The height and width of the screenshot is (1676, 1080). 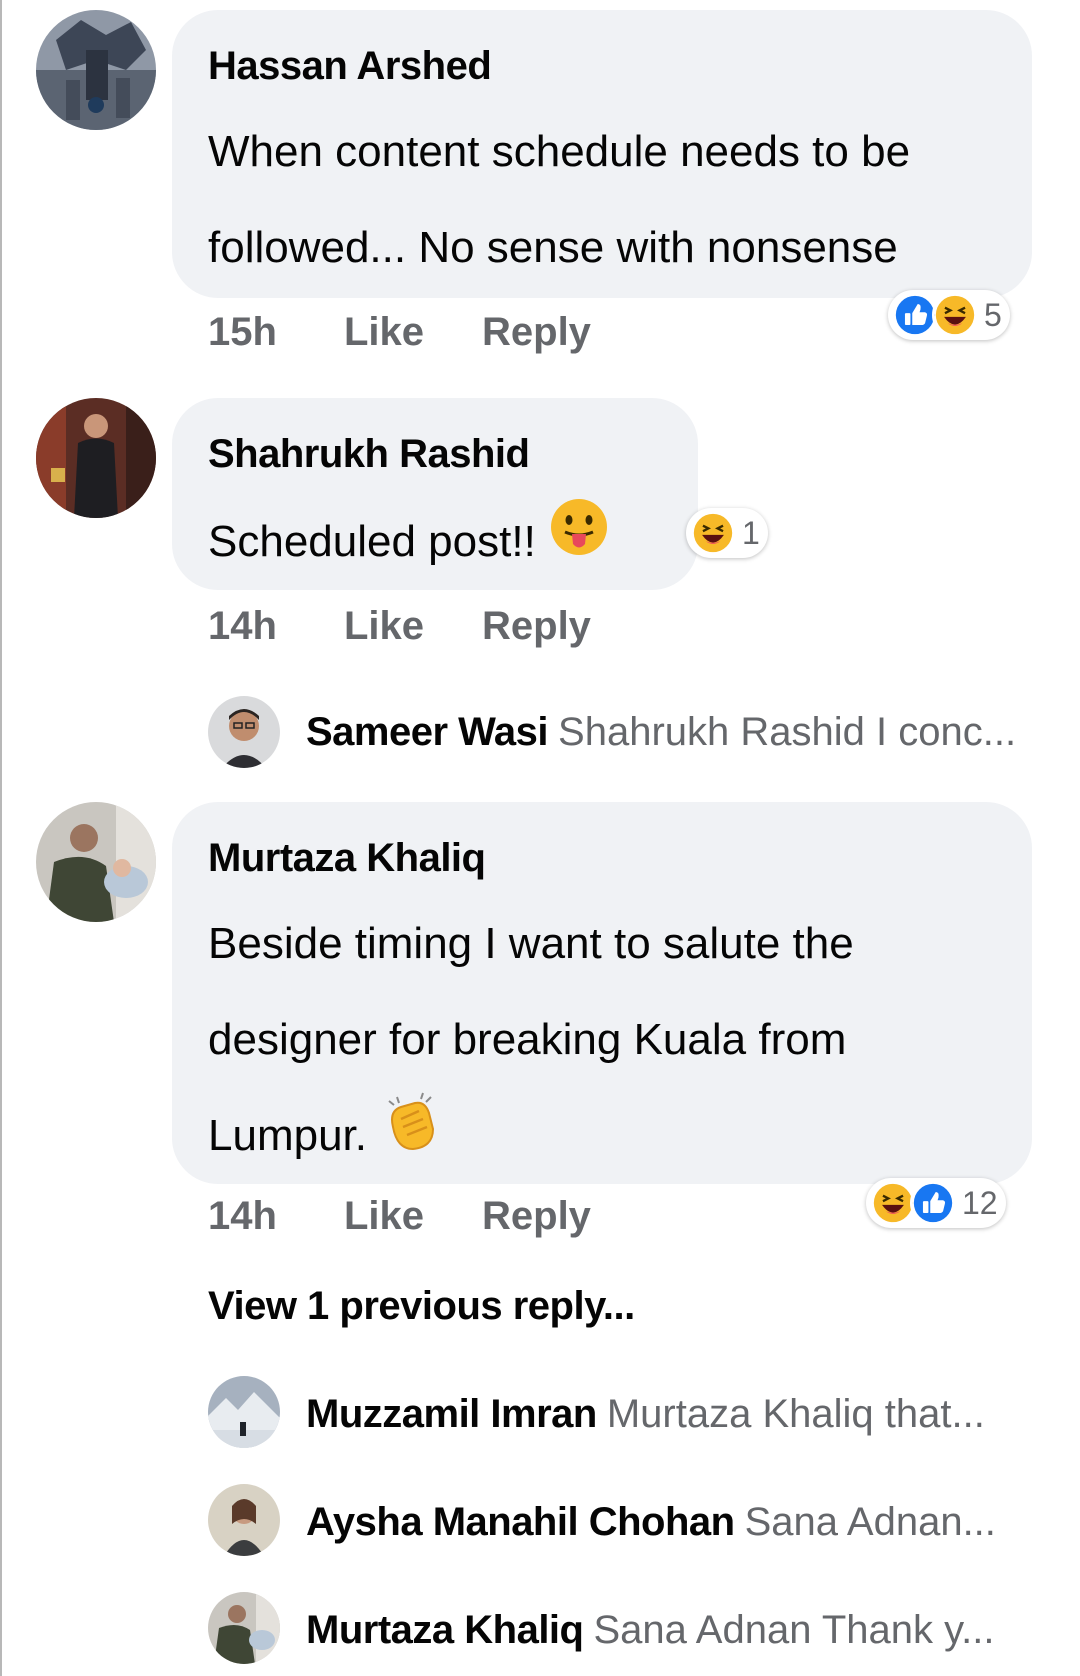 I want to click on reaction-summary: 12, so click(x=936, y=1203).